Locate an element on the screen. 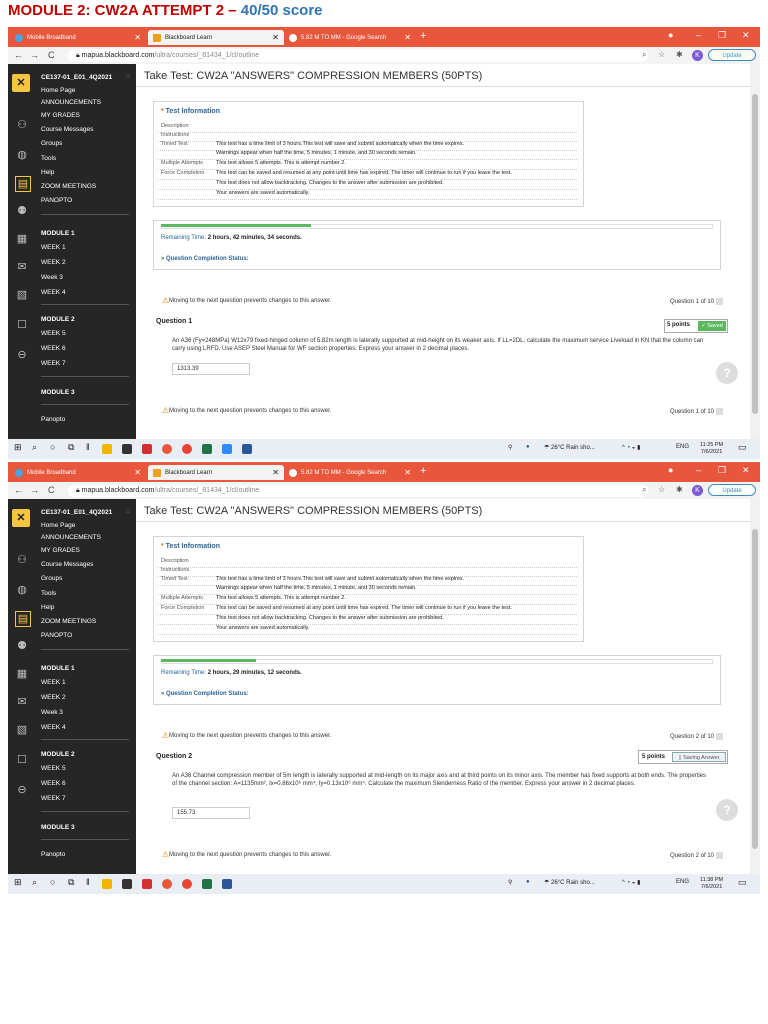 This screenshot has width=768, height=1024. maximize-button: ❐ is located at coordinates (722, 470).